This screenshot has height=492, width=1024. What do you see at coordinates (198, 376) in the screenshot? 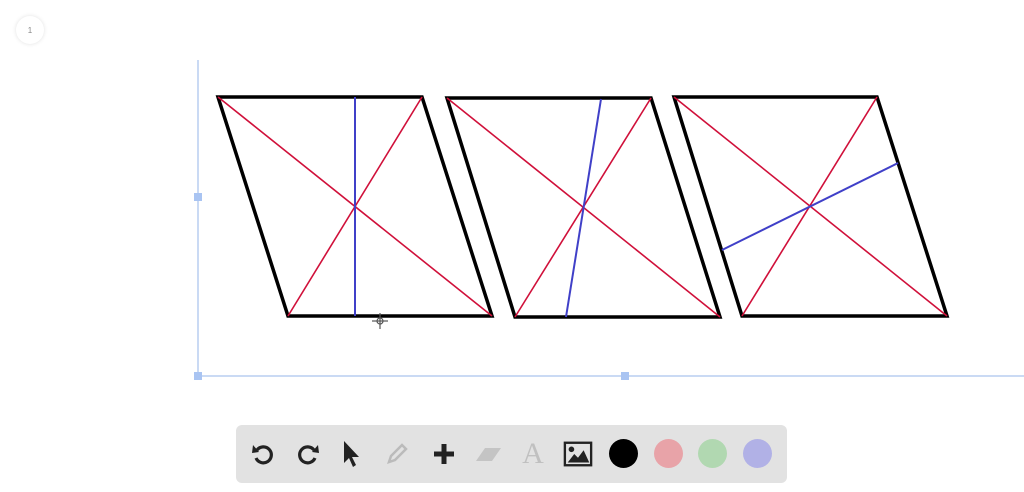
I see `resize-handle-corner` at bounding box center [198, 376].